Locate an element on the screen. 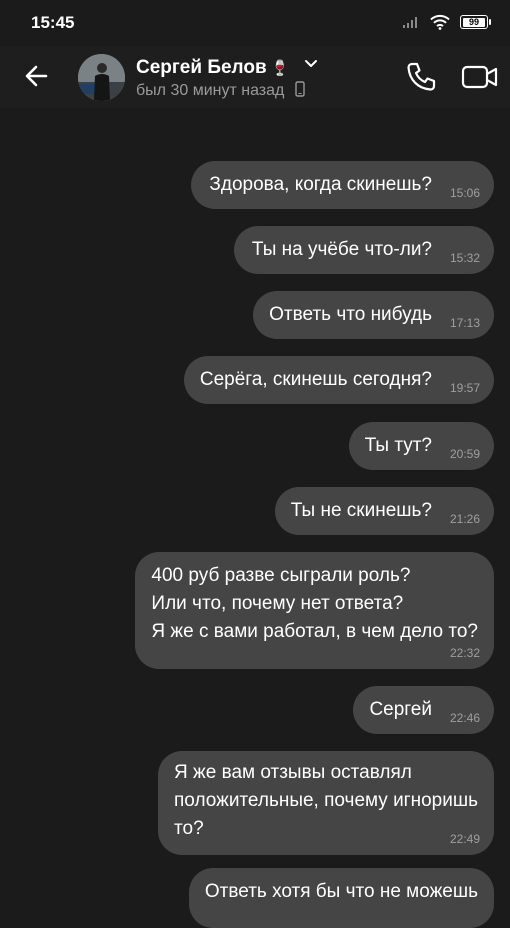 Image resolution: width=510 pixels, height=928 pixels. battery-level: 99 is located at coordinates (474, 22).